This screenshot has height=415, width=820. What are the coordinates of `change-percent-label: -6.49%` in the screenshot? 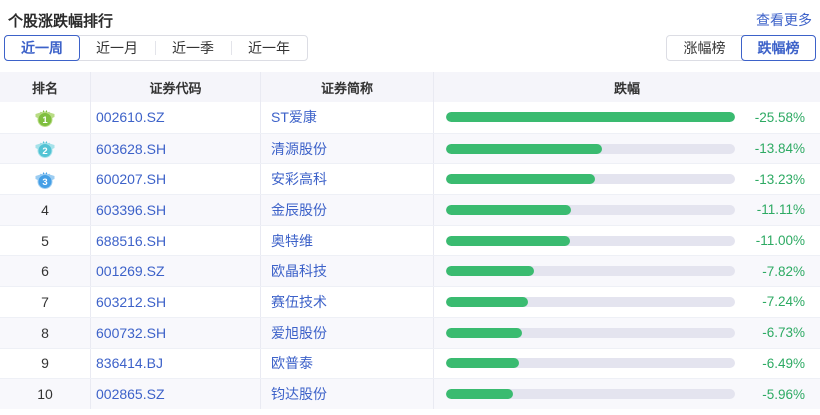 It's located at (783, 363).